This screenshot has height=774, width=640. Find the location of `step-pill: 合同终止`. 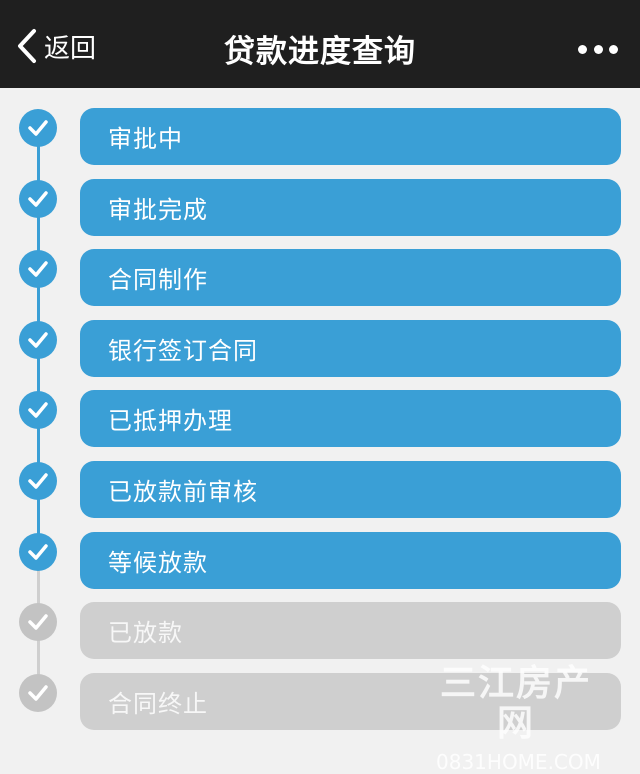

step-pill: 合同终止 is located at coordinates (350, 701).